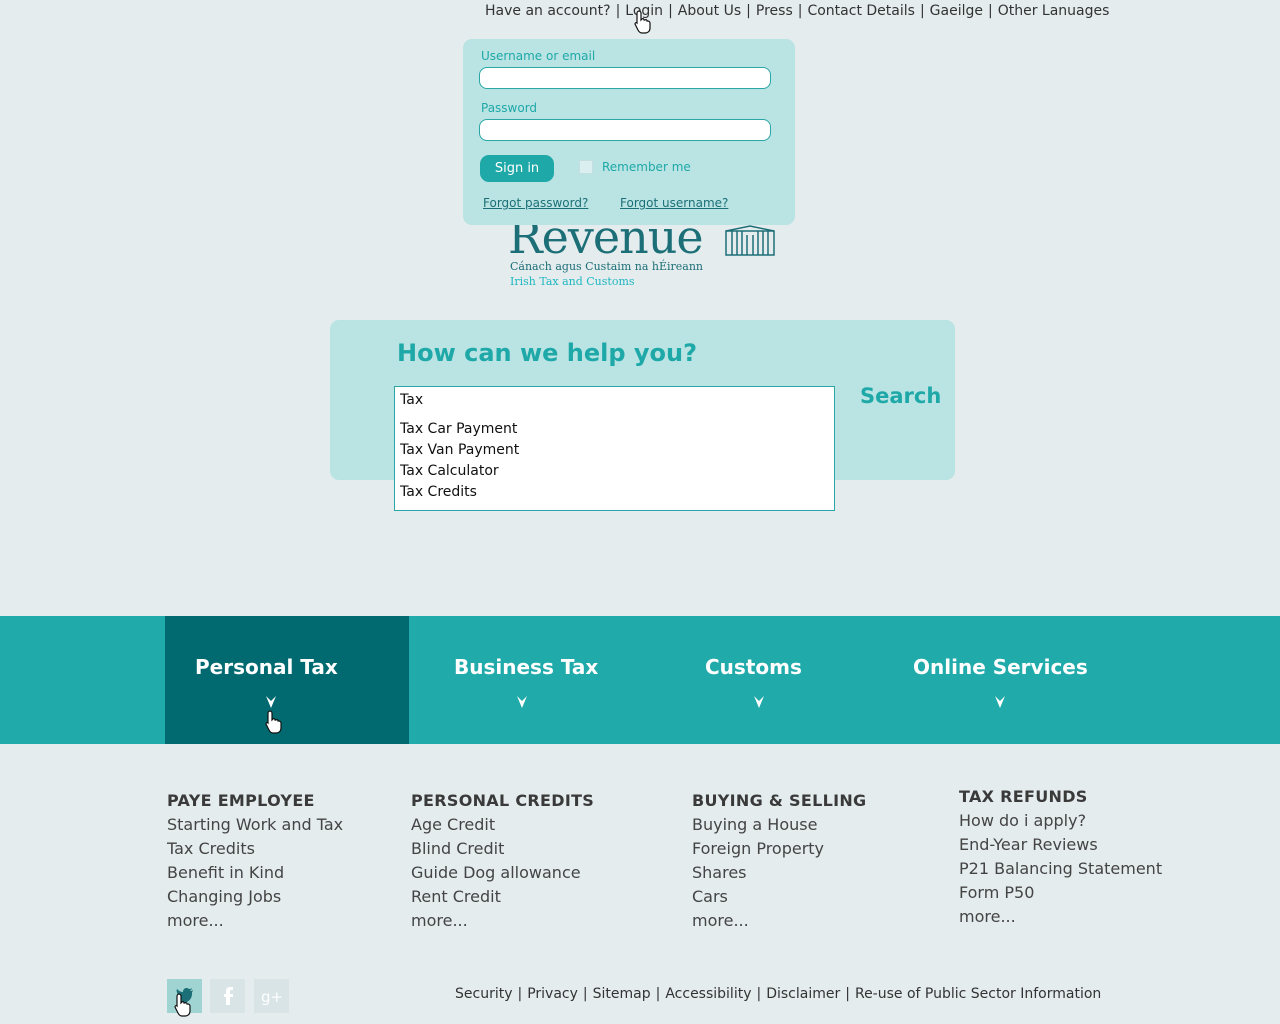  I want to click on footer-sitemap-link: Sitemap, so click(622, 994).